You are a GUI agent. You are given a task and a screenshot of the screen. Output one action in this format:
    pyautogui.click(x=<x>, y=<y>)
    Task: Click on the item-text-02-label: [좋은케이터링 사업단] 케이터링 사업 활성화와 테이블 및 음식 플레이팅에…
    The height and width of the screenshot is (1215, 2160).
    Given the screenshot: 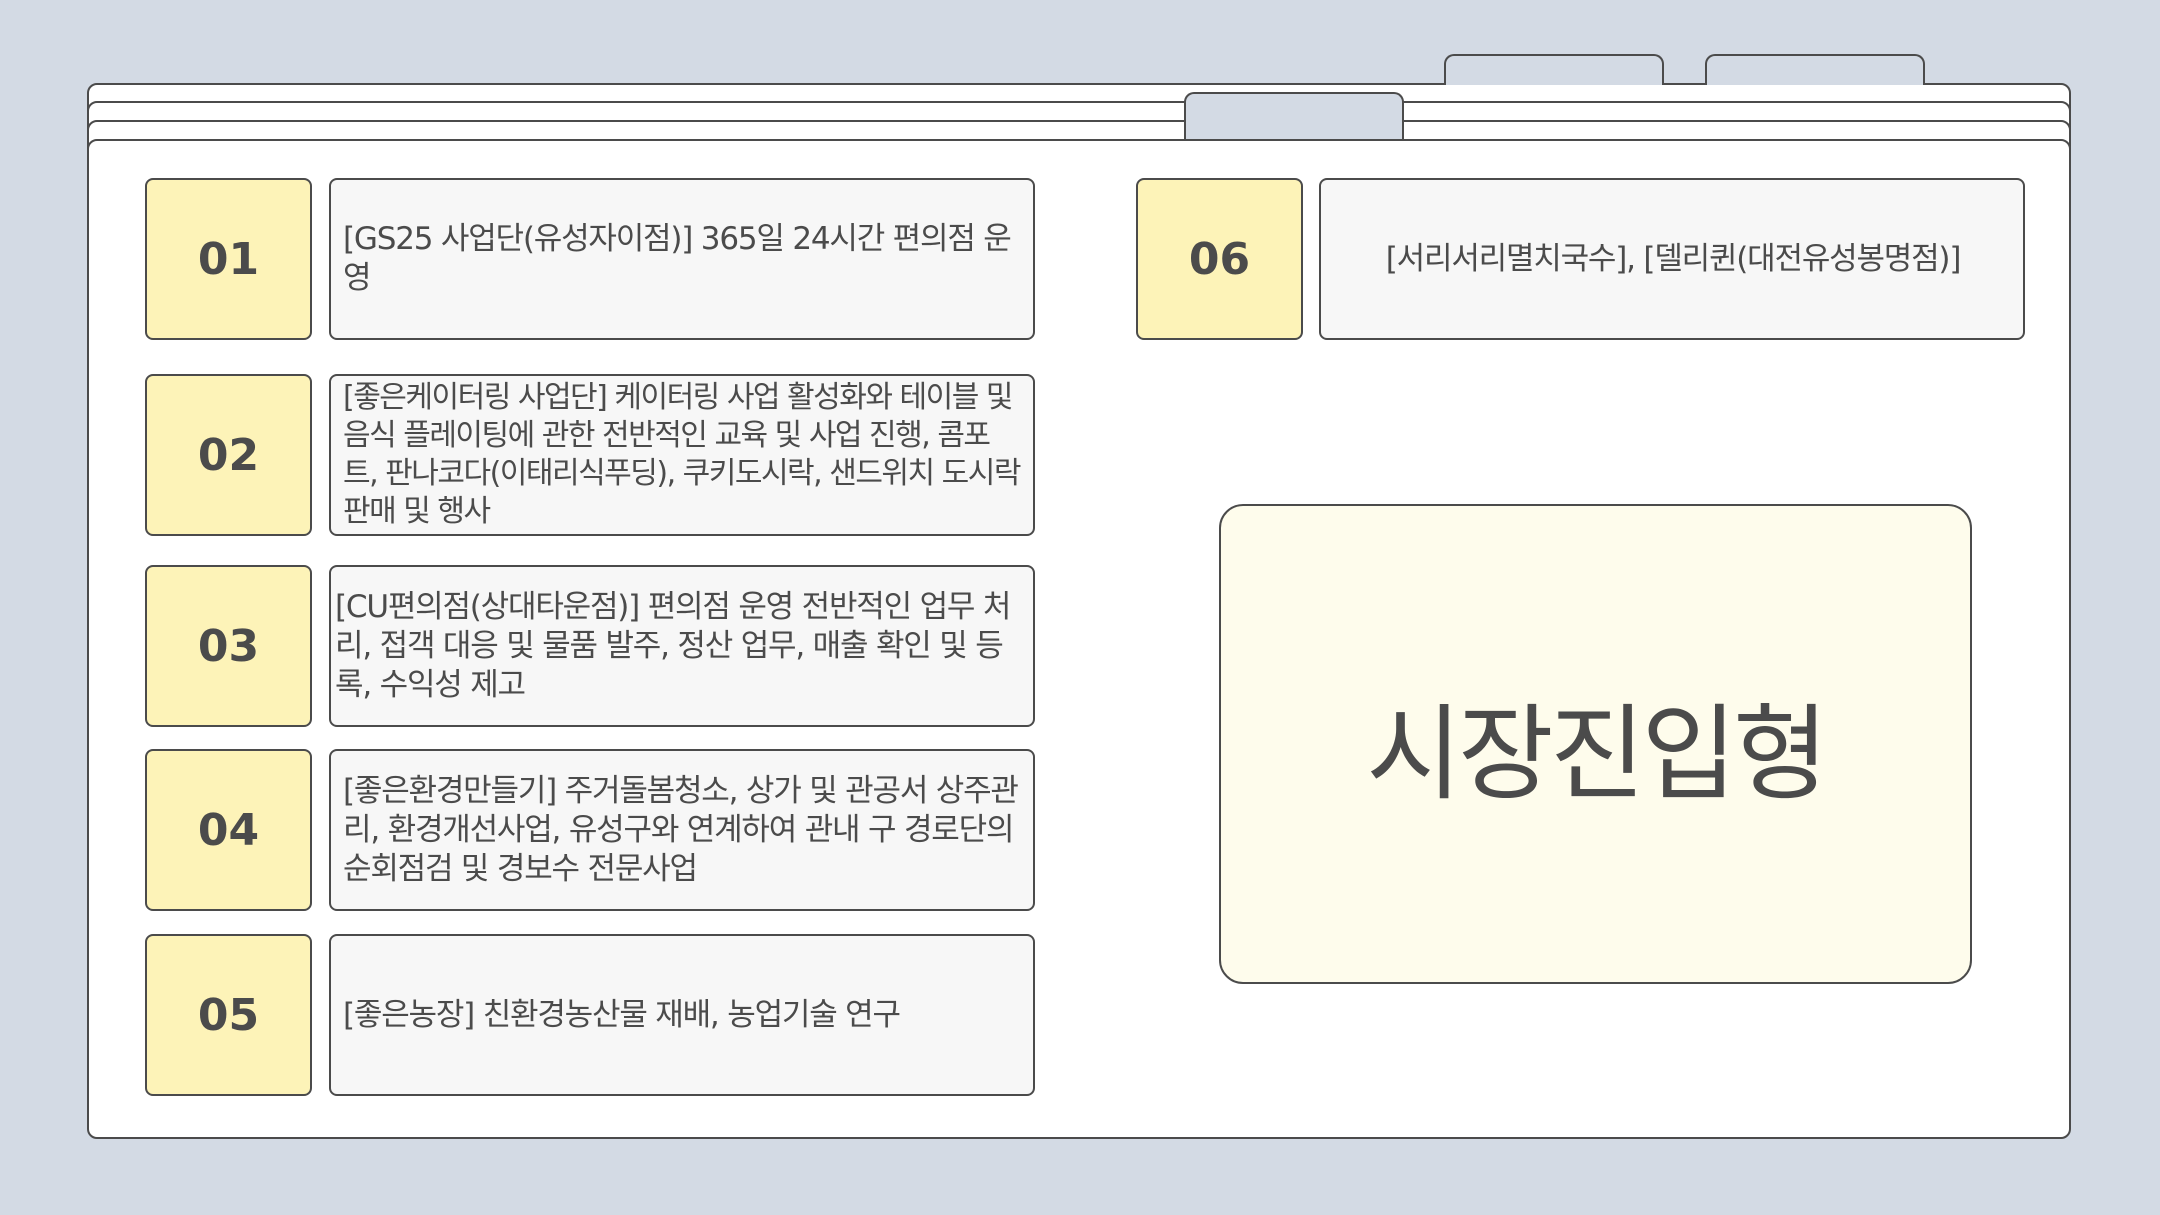 What is the action you would take?
    pyautogui.click(x=682, y=454)
    